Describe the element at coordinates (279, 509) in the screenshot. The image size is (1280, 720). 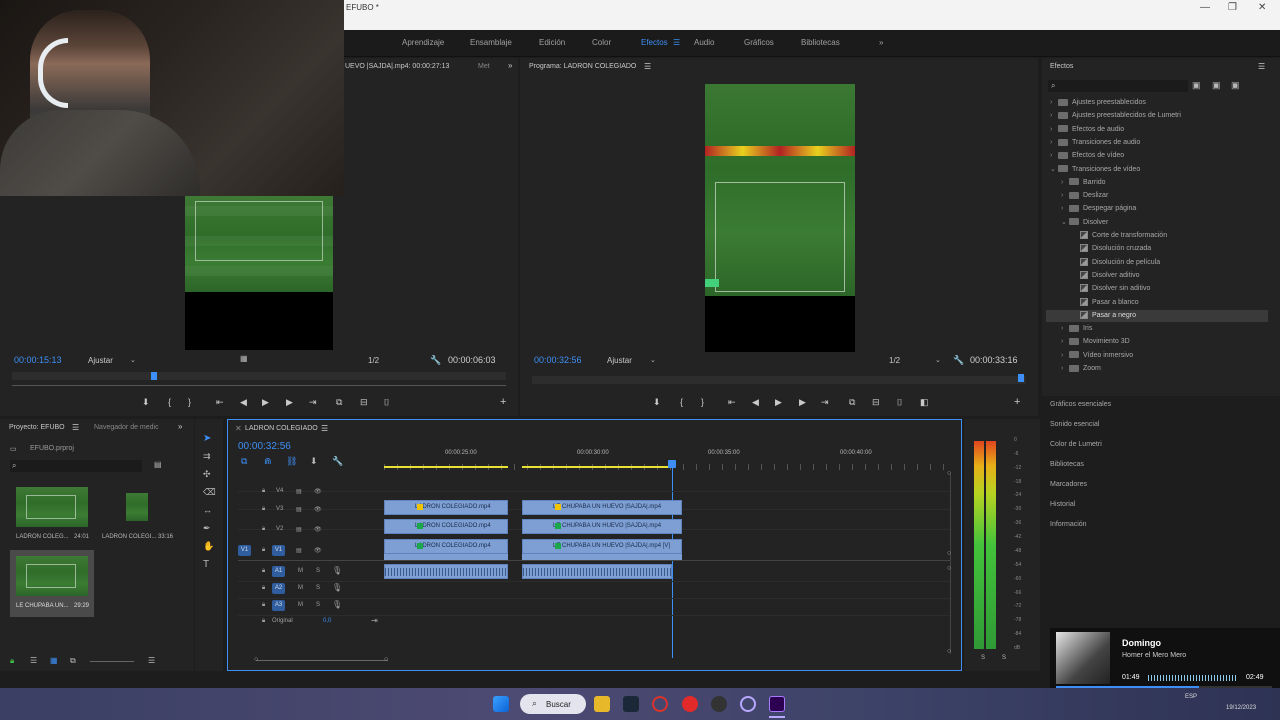
I see `track-label-v3: V3` at that location.